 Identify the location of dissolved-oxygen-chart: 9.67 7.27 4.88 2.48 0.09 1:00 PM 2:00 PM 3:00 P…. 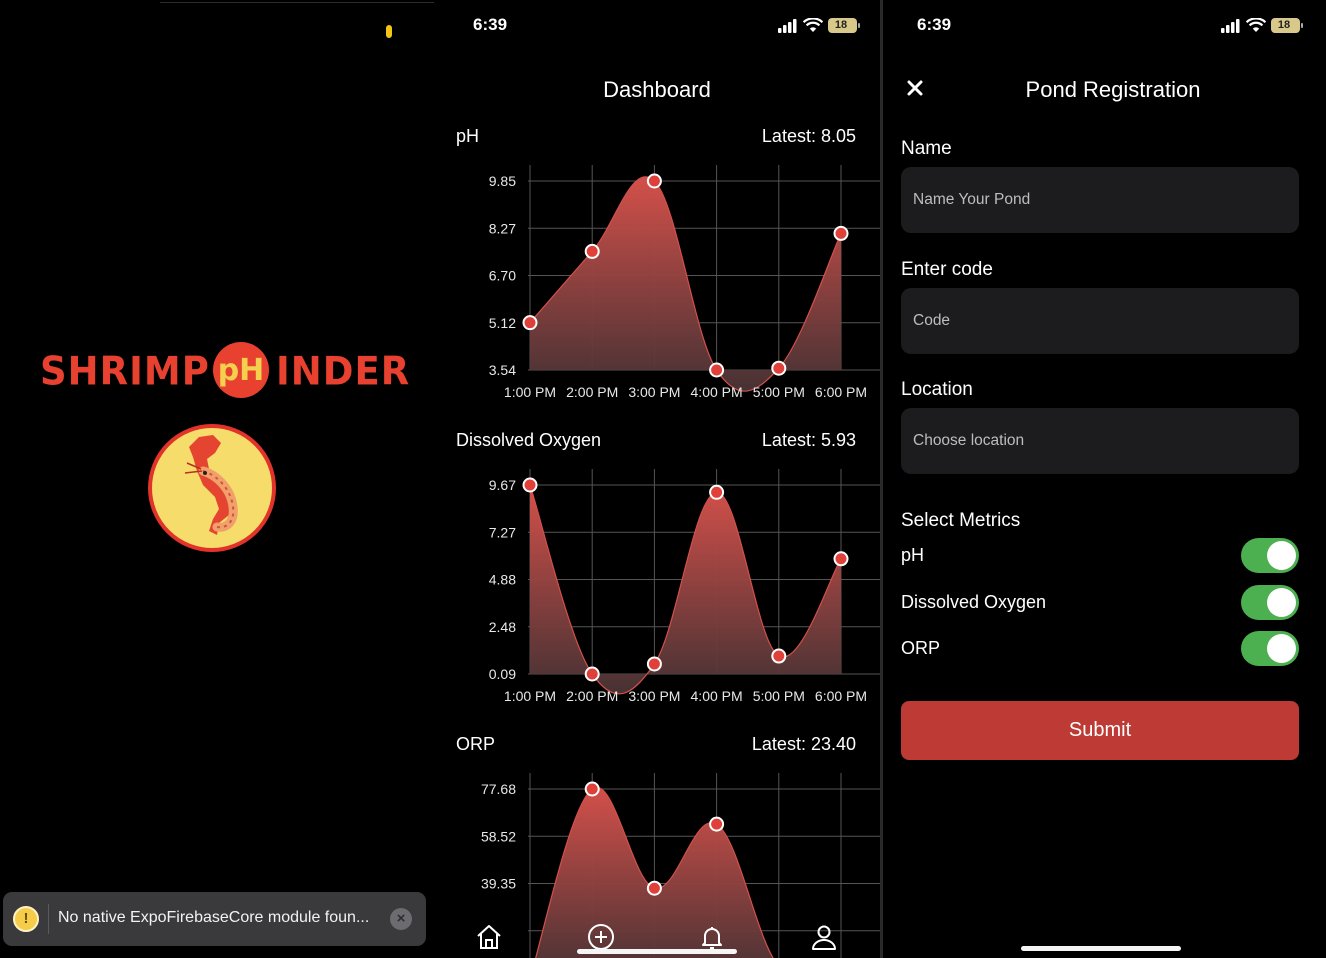
(684, 586).